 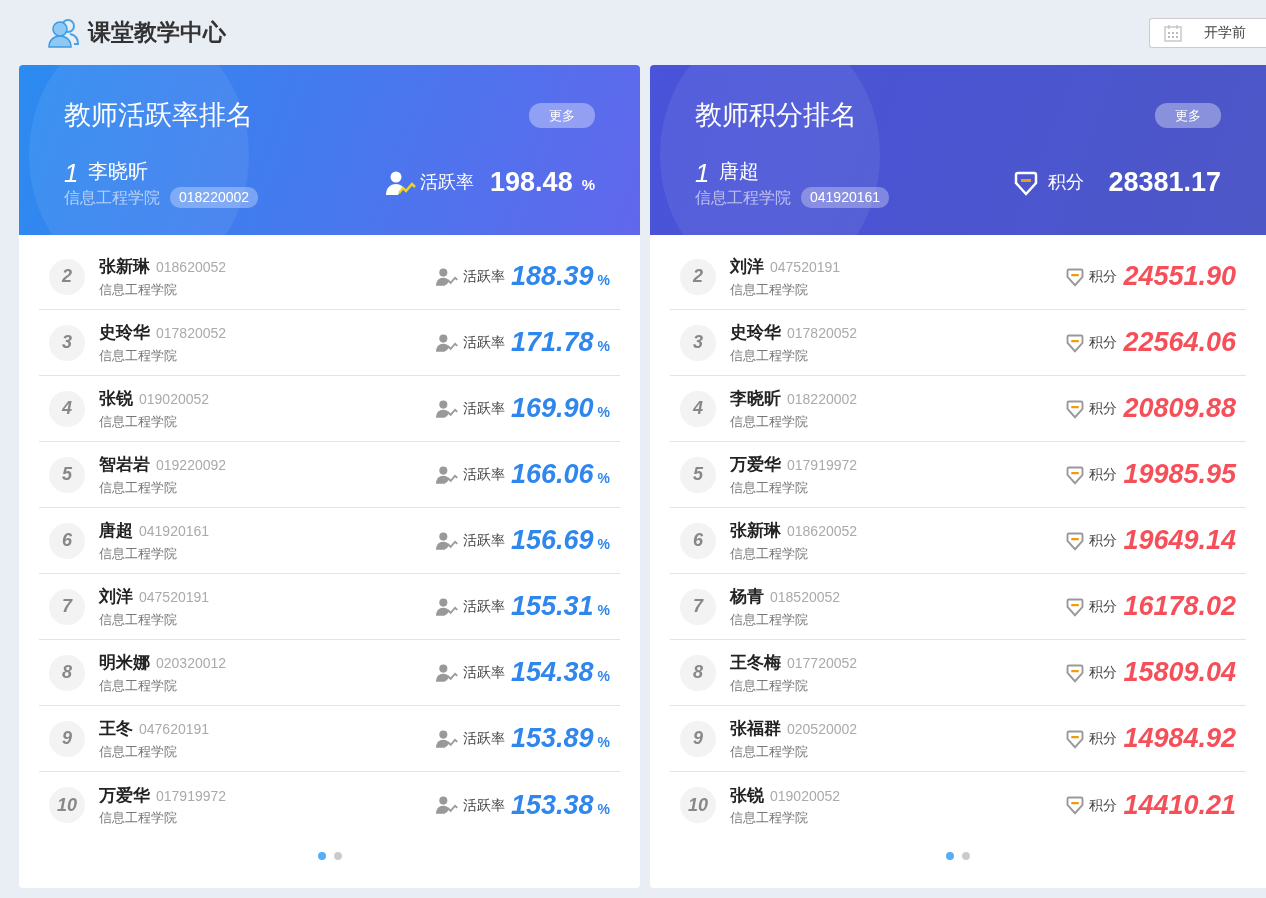 What do you see at coordinates (1179, 805) in the screenshot?
I see `metric-value: 14410.21` at bounding box center [1179, 805].